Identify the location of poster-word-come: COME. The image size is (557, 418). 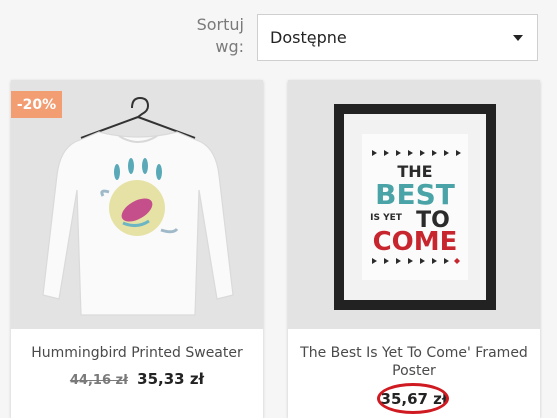
(415, 242).